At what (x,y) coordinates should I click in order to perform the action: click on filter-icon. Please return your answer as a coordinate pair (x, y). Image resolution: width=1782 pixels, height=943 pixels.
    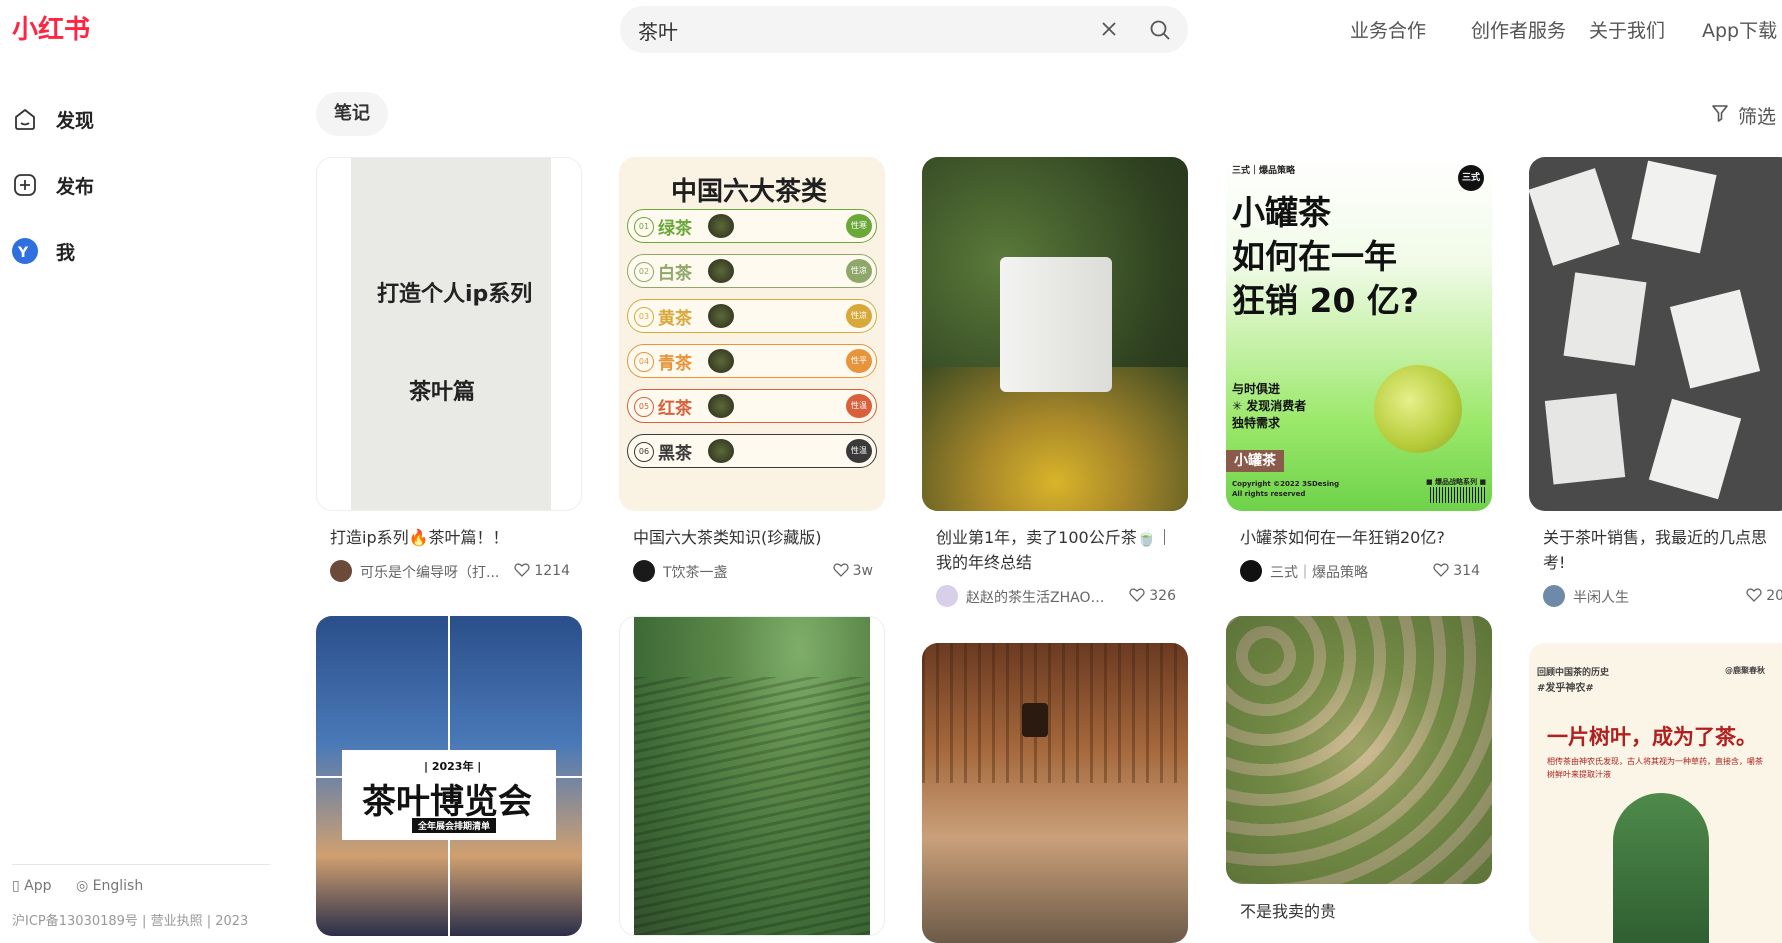
    Looking at the image, I should click on (1720, 113).